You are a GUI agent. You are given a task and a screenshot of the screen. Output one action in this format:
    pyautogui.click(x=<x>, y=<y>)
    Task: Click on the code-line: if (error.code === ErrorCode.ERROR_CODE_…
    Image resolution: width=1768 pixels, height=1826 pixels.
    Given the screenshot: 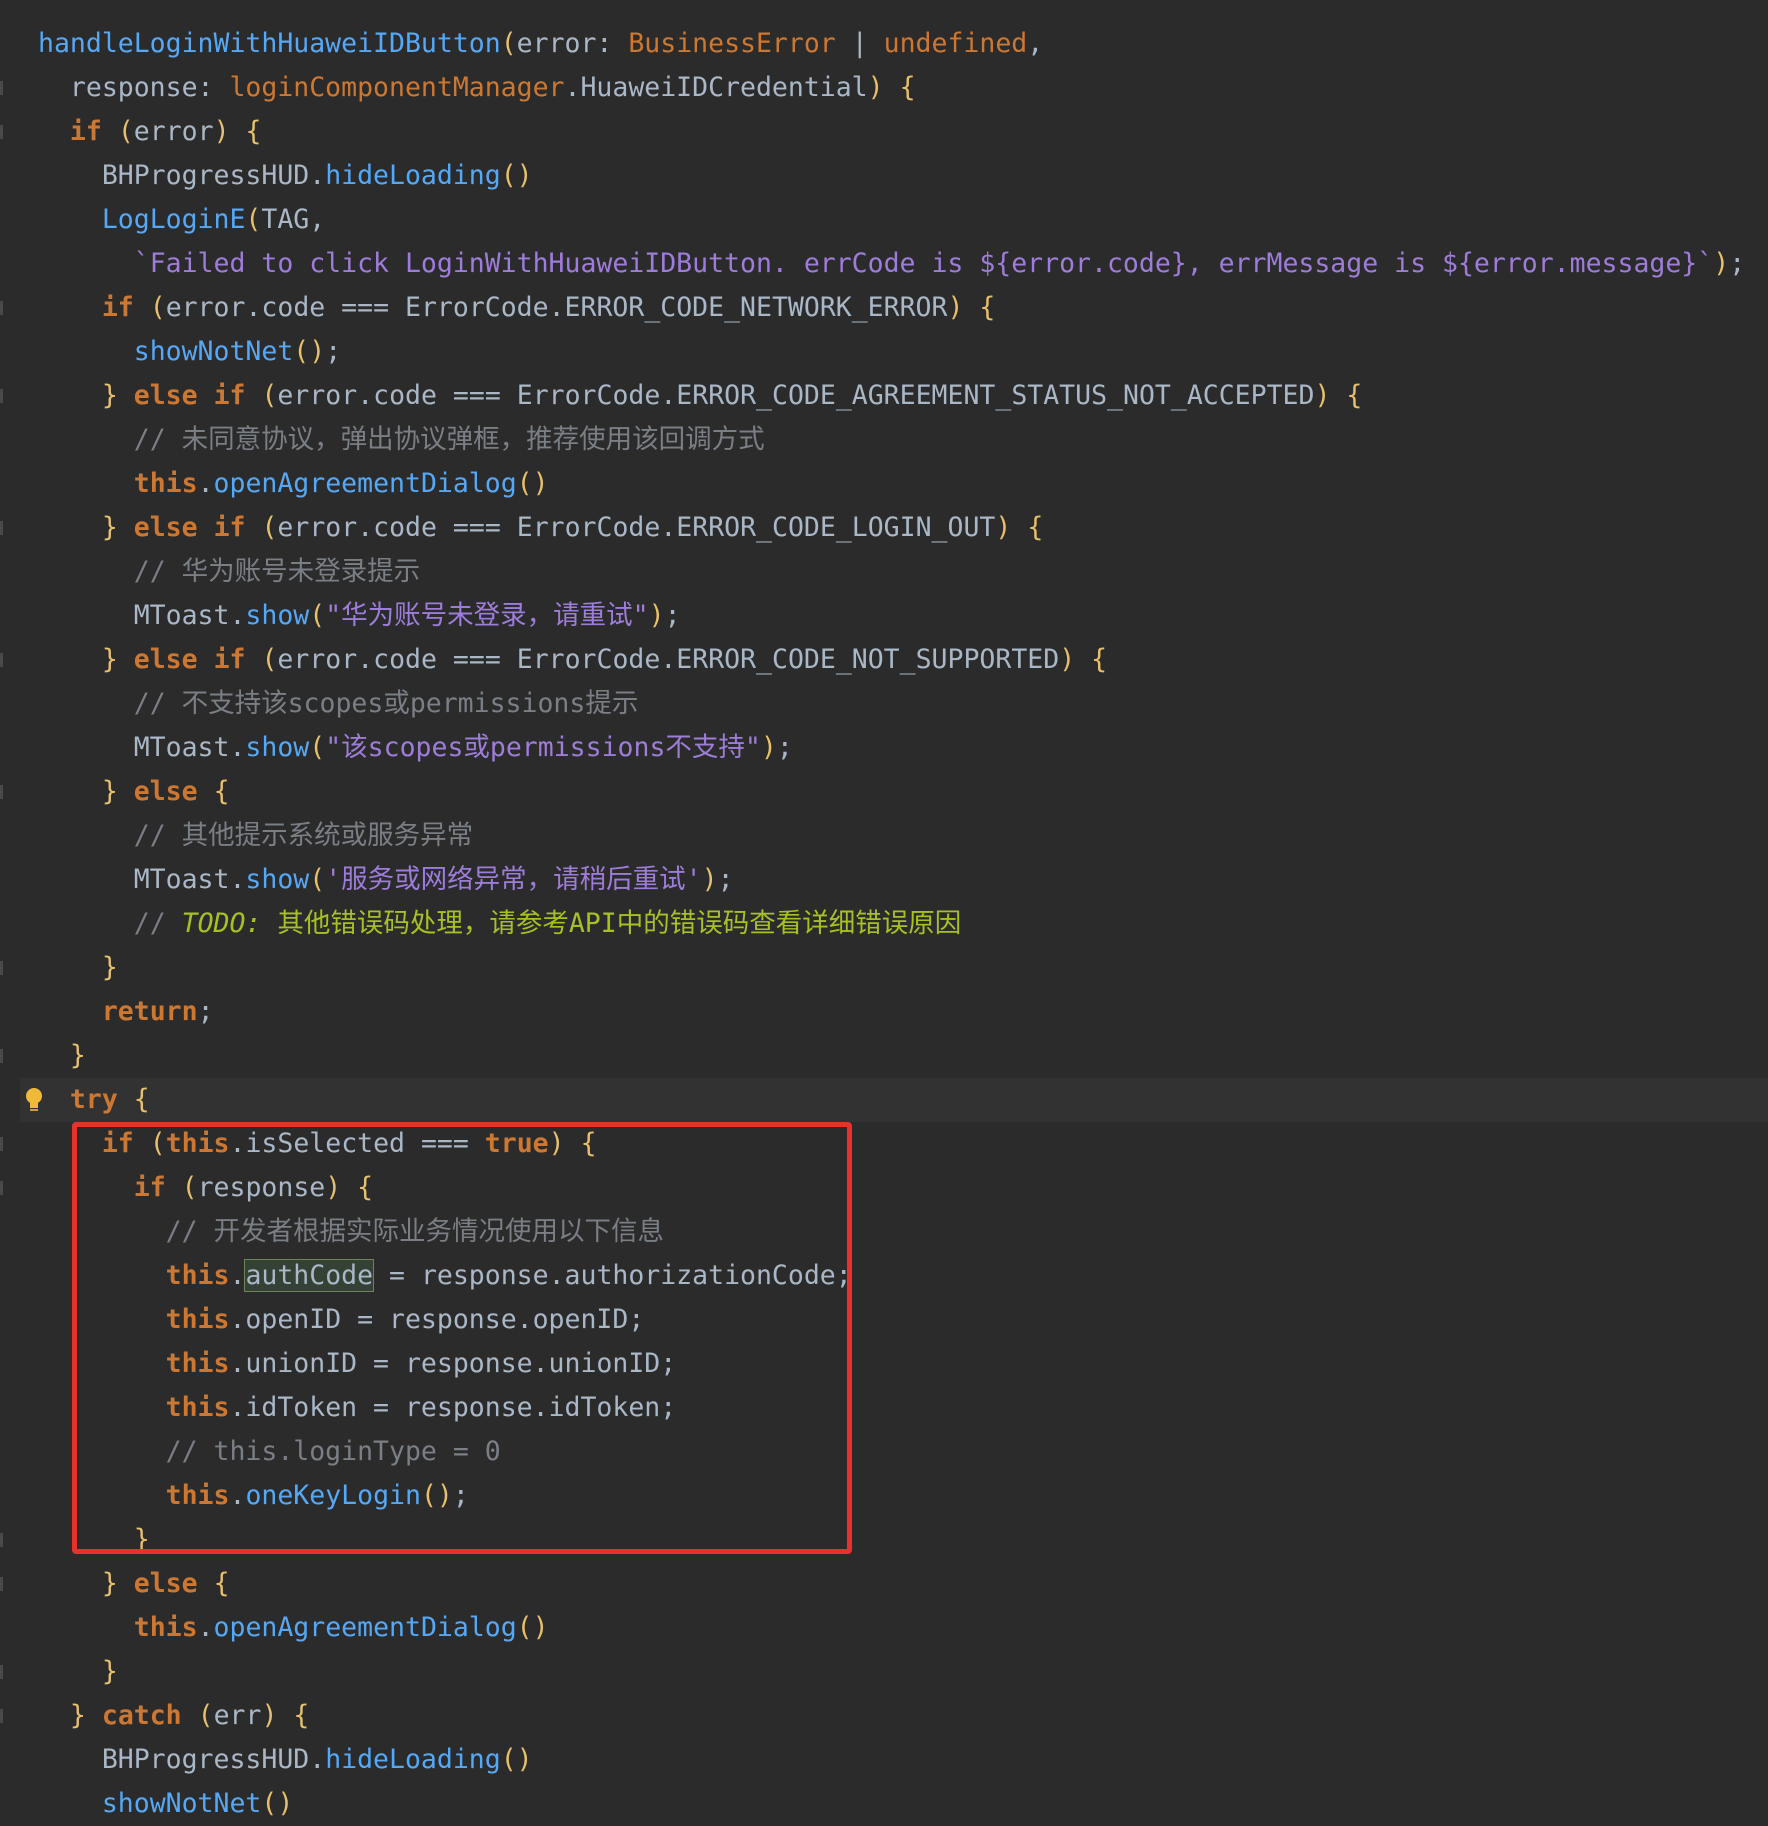 What is the action you would take?
    pyautogui.click(x=891, y=308)
    